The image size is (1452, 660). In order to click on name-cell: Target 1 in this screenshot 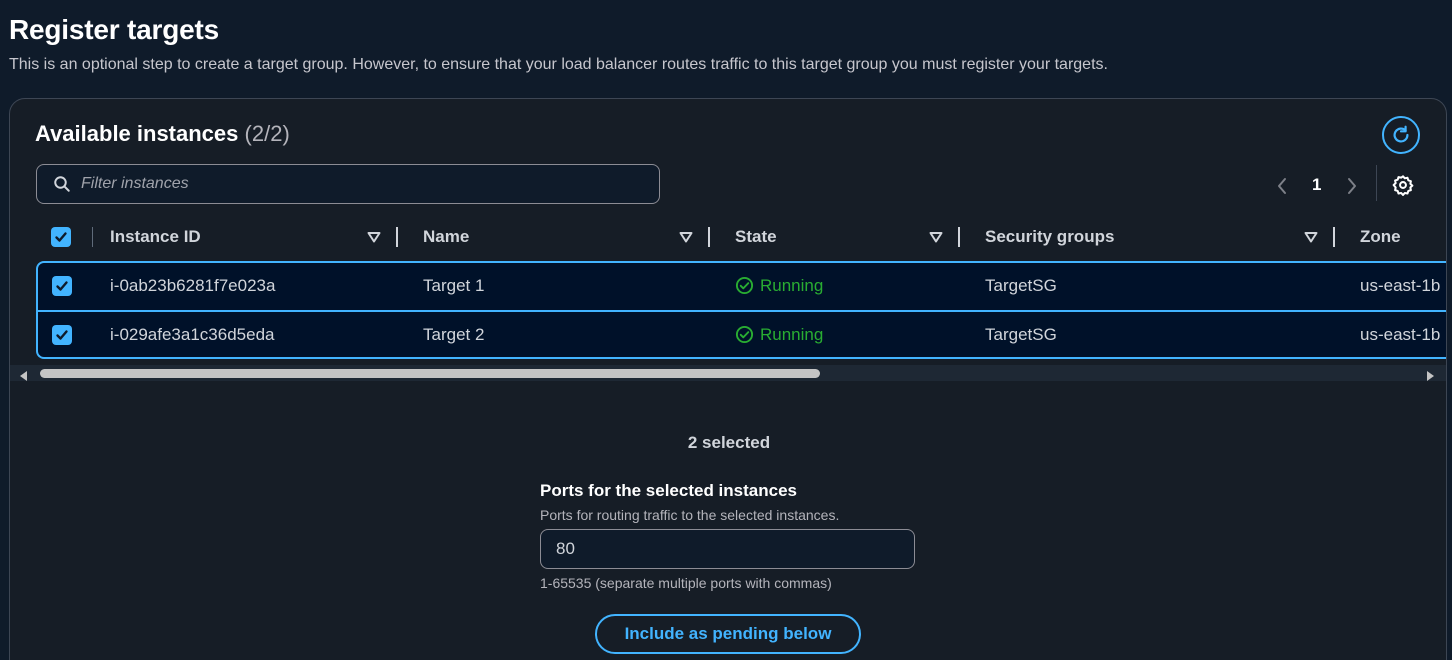, I will do `click(454, 285)`.